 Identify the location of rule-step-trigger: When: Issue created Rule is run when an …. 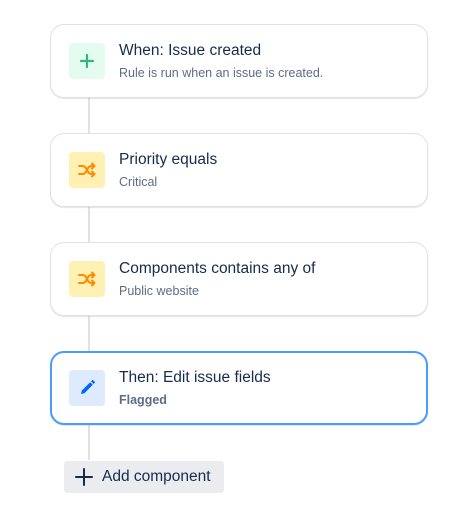
(239, 61).